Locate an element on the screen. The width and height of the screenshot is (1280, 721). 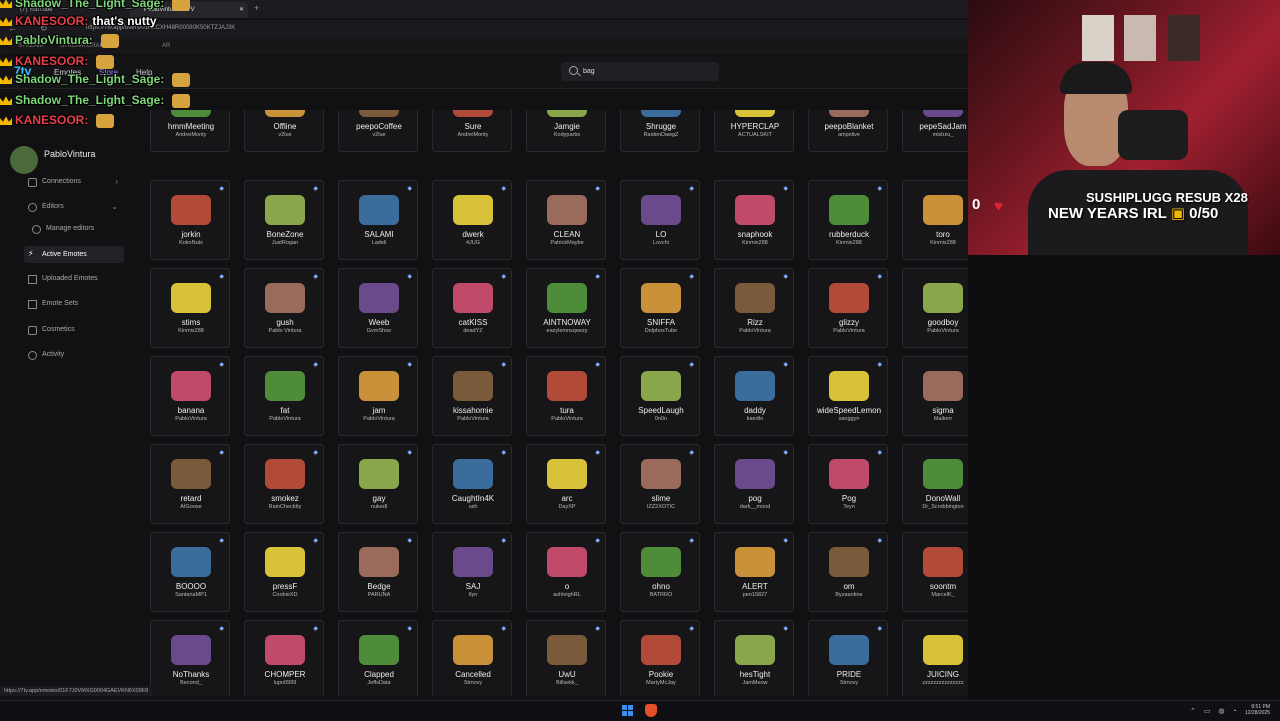
sidebar-item-manage-editors: Manage editors is located at coordinates (78, 228).